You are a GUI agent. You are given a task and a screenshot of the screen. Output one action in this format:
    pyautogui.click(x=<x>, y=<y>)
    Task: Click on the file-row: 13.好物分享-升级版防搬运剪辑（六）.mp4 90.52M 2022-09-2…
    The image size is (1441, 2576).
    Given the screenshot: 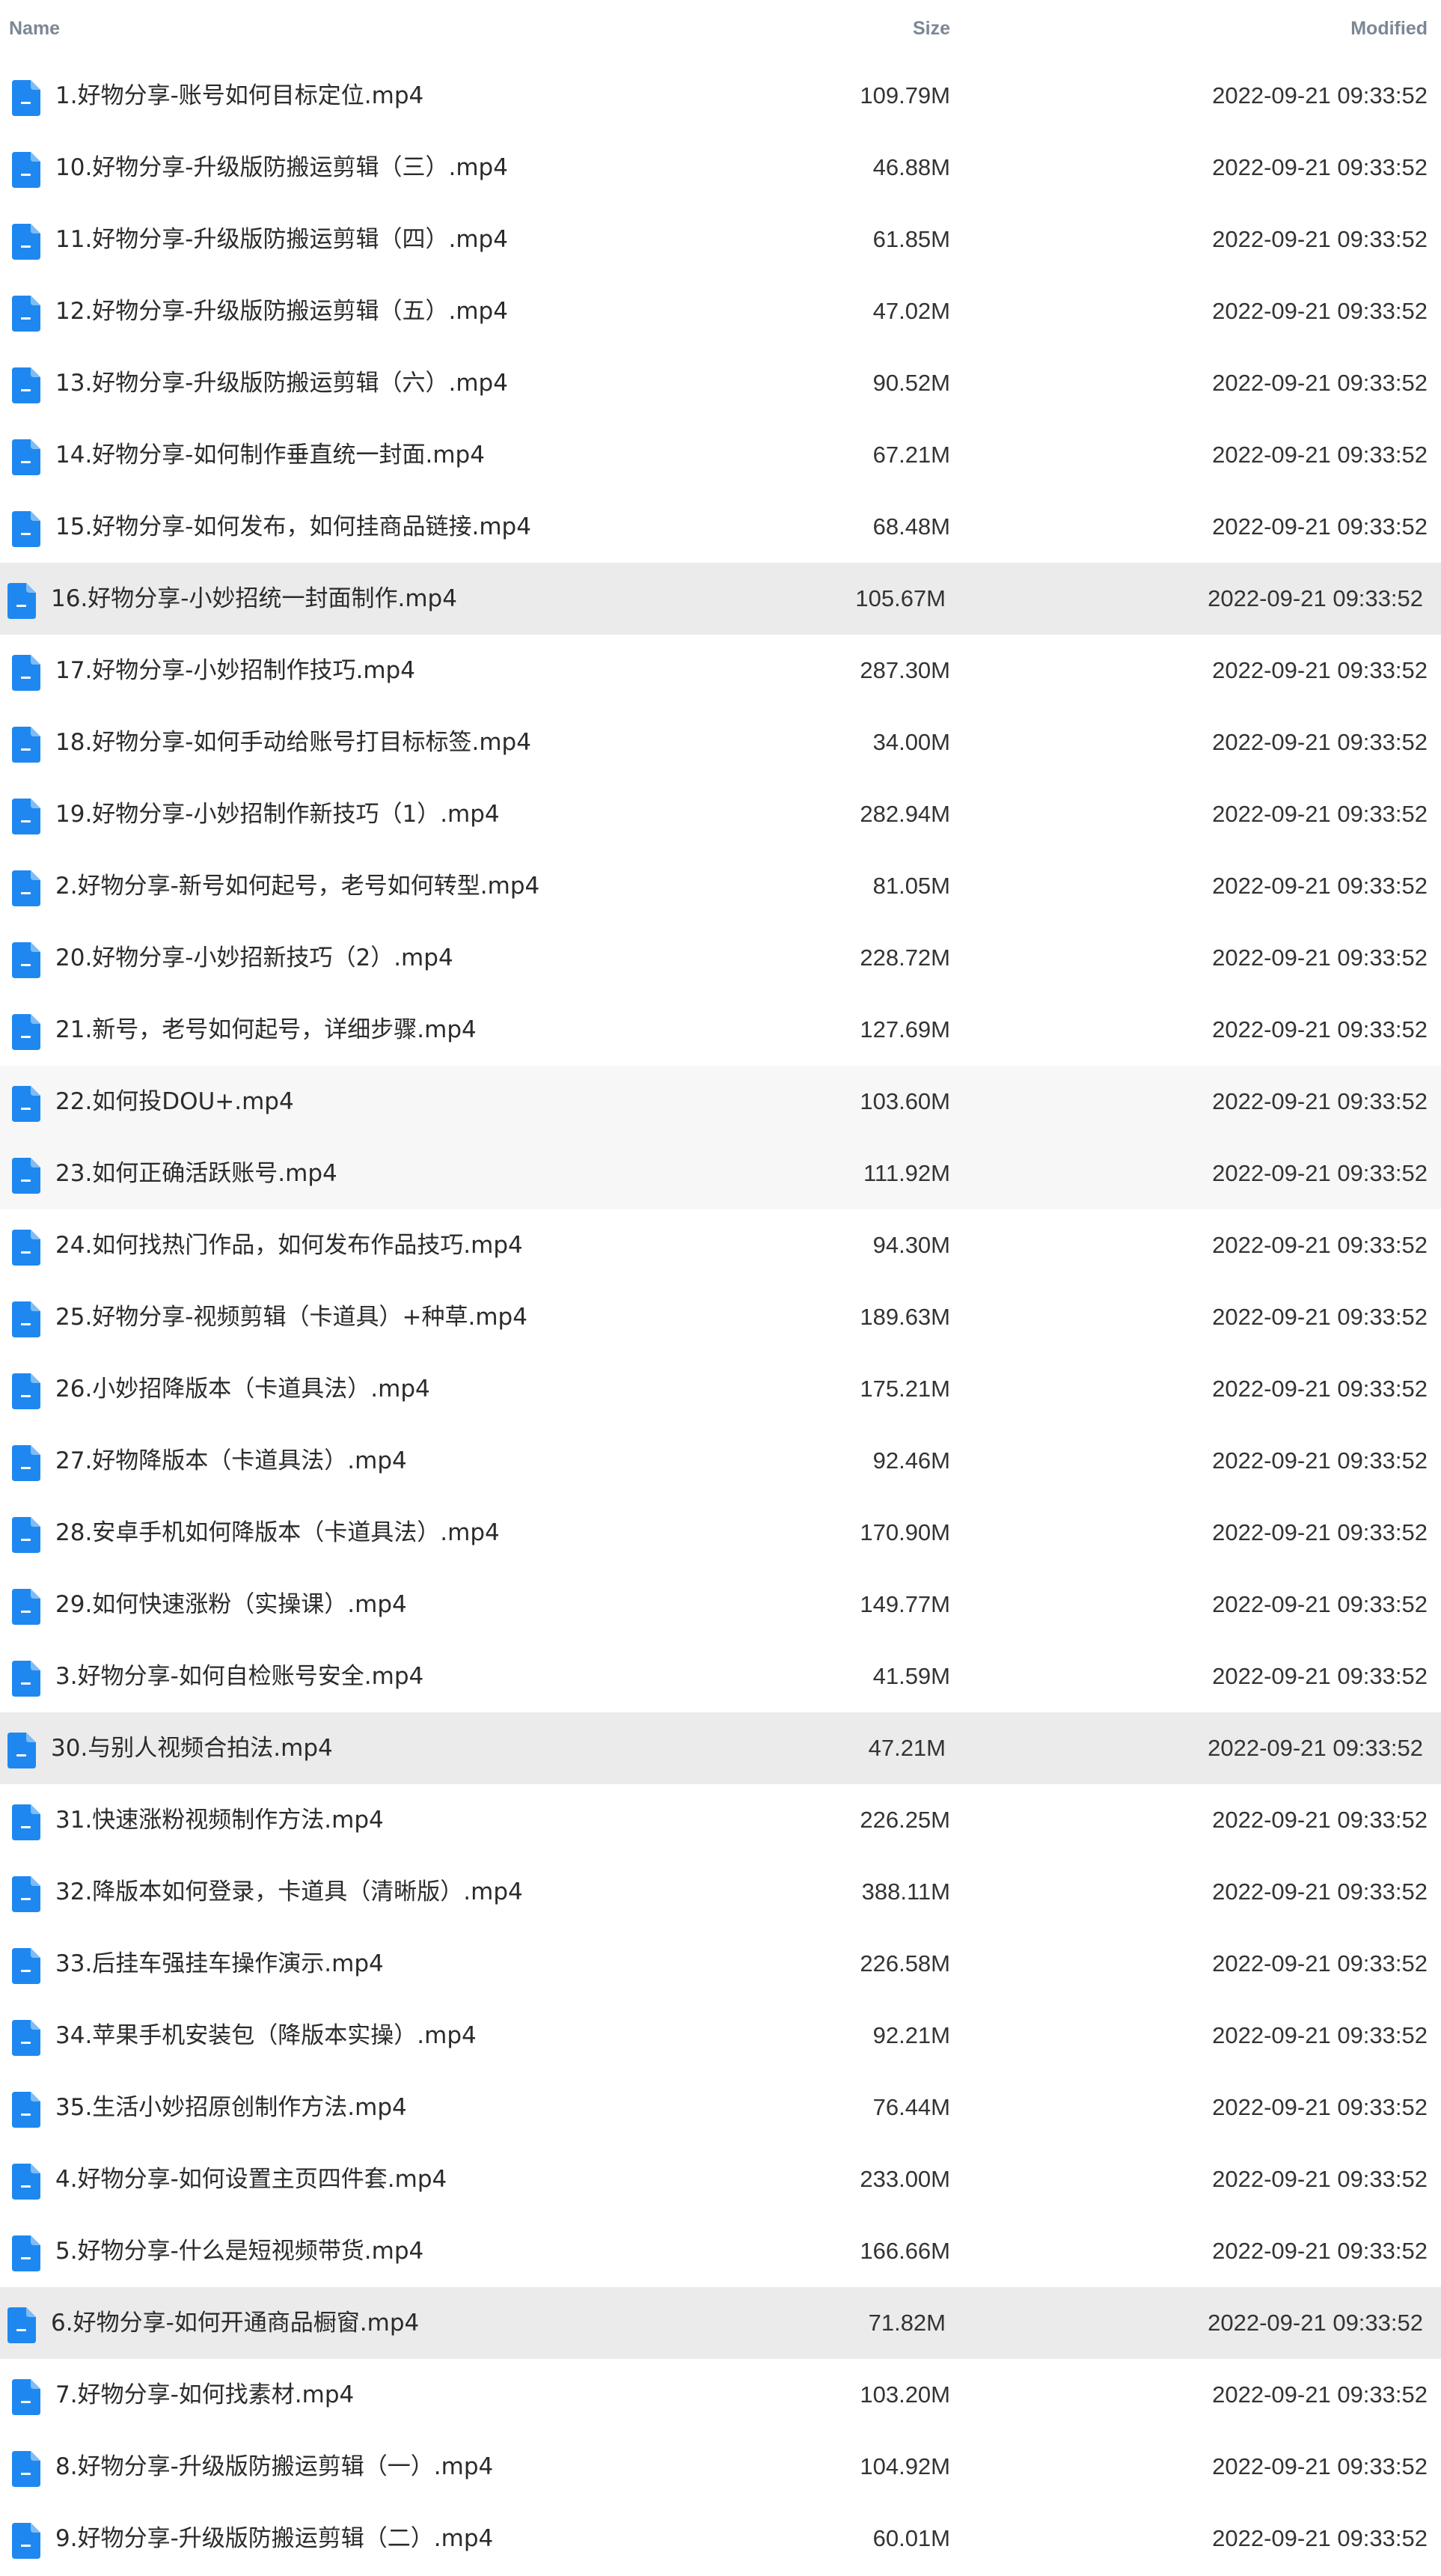 What is the action you would take?
    pyautogui.click(x=720, y=383)
    